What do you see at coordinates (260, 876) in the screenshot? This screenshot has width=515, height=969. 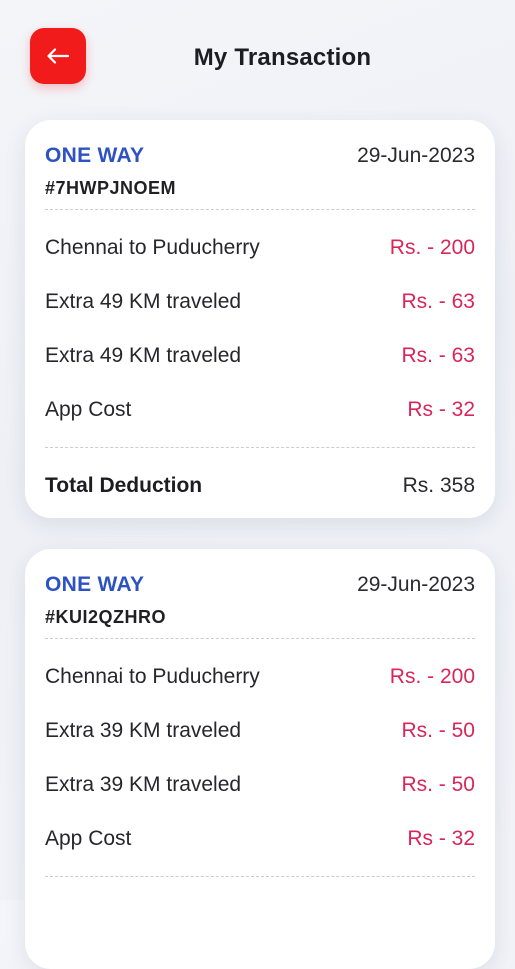 I see `divider` at bounding box center [260, 876].